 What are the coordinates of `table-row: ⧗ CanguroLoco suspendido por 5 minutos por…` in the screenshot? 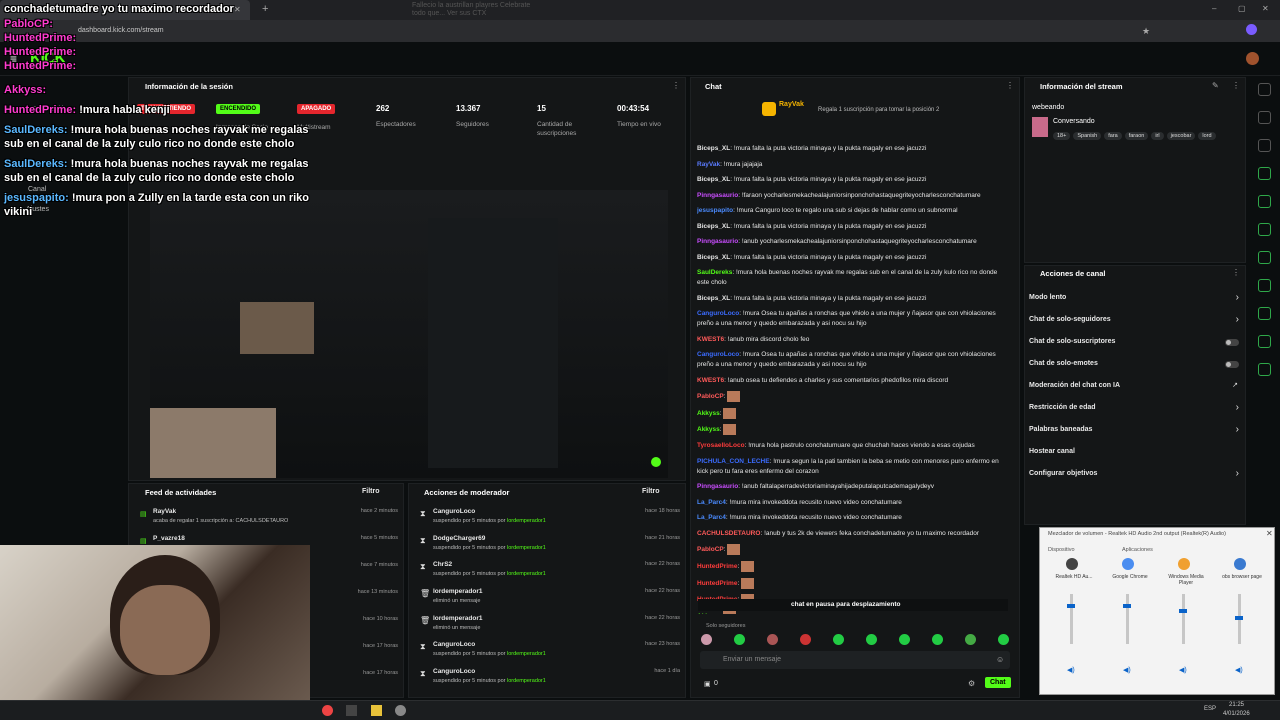 It's located at (550, 681).